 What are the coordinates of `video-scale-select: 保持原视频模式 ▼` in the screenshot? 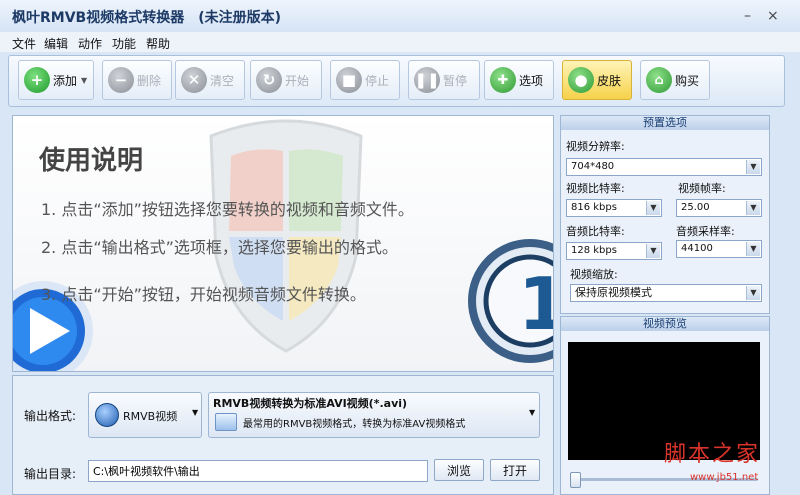 It's located at (666, 293).